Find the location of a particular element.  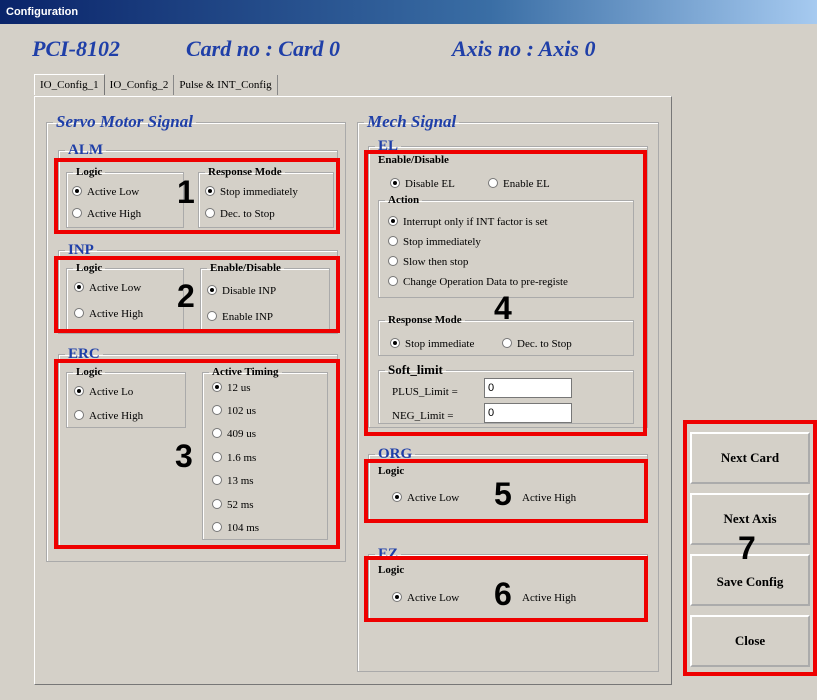

annotation-number-6: 6 is located at coordinates (503, 594).